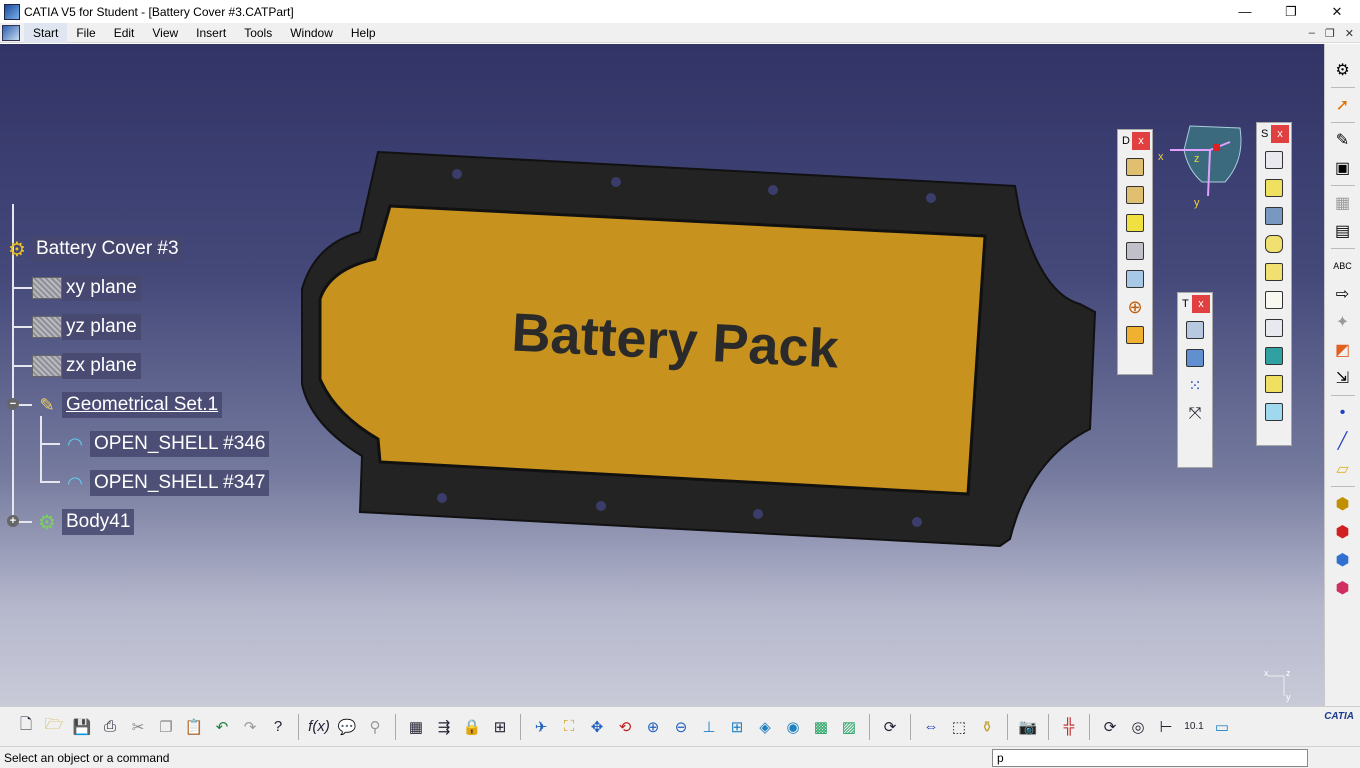 The height and width of the screenshot is (768, 1360). Describe the element at coordinates (375, 727) in the screenshot. I see `knowledge-icon: ⚲` at that location.